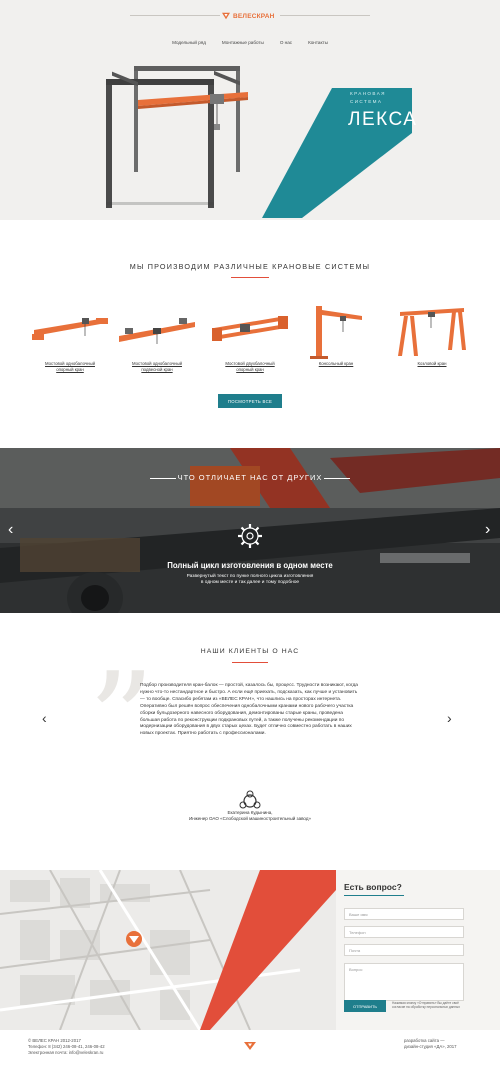  What do you see at coordinates (404, 914) in the screenshot?
I see `name-field: Ваше имя` at bounding box center [404, 914].